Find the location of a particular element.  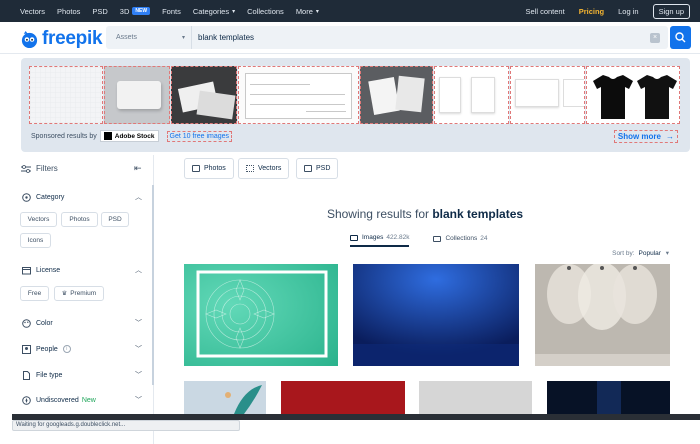

show-more-label: Show more is located at coordinates (639, 136).